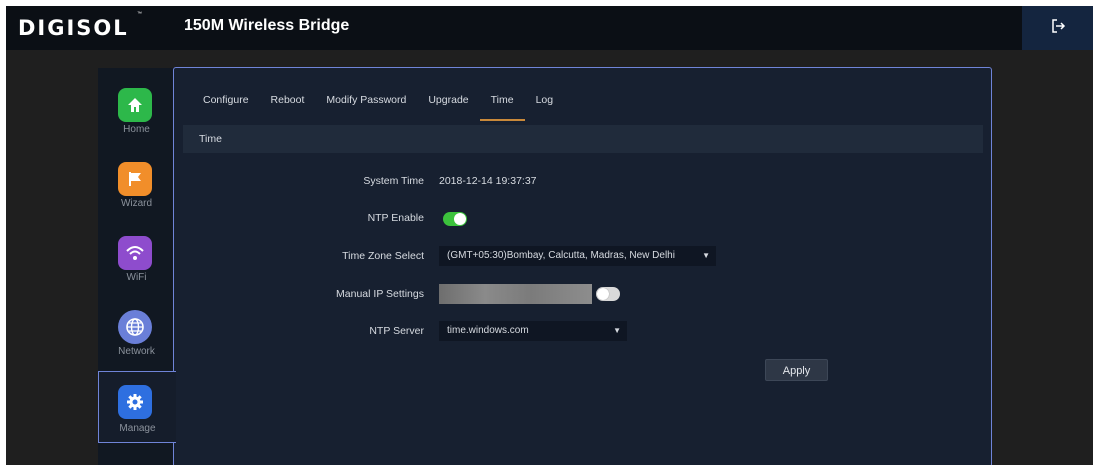 This screenshot has width=1099, height=465. Describe the element at coordinates (226, 105) in the screenshot. I see `tab-configure: Configure` at that location.